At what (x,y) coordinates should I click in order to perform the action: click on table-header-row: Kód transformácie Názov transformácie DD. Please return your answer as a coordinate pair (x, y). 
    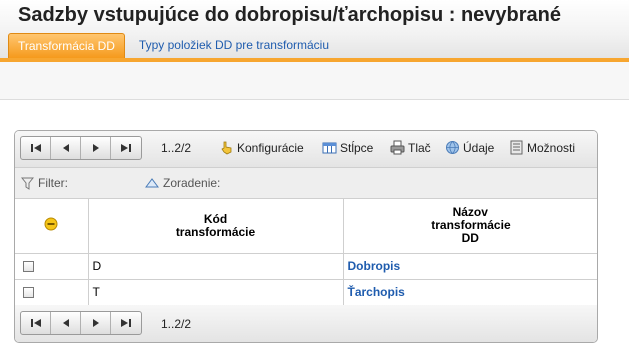
    Looking at the image, I should click on (306, 226).